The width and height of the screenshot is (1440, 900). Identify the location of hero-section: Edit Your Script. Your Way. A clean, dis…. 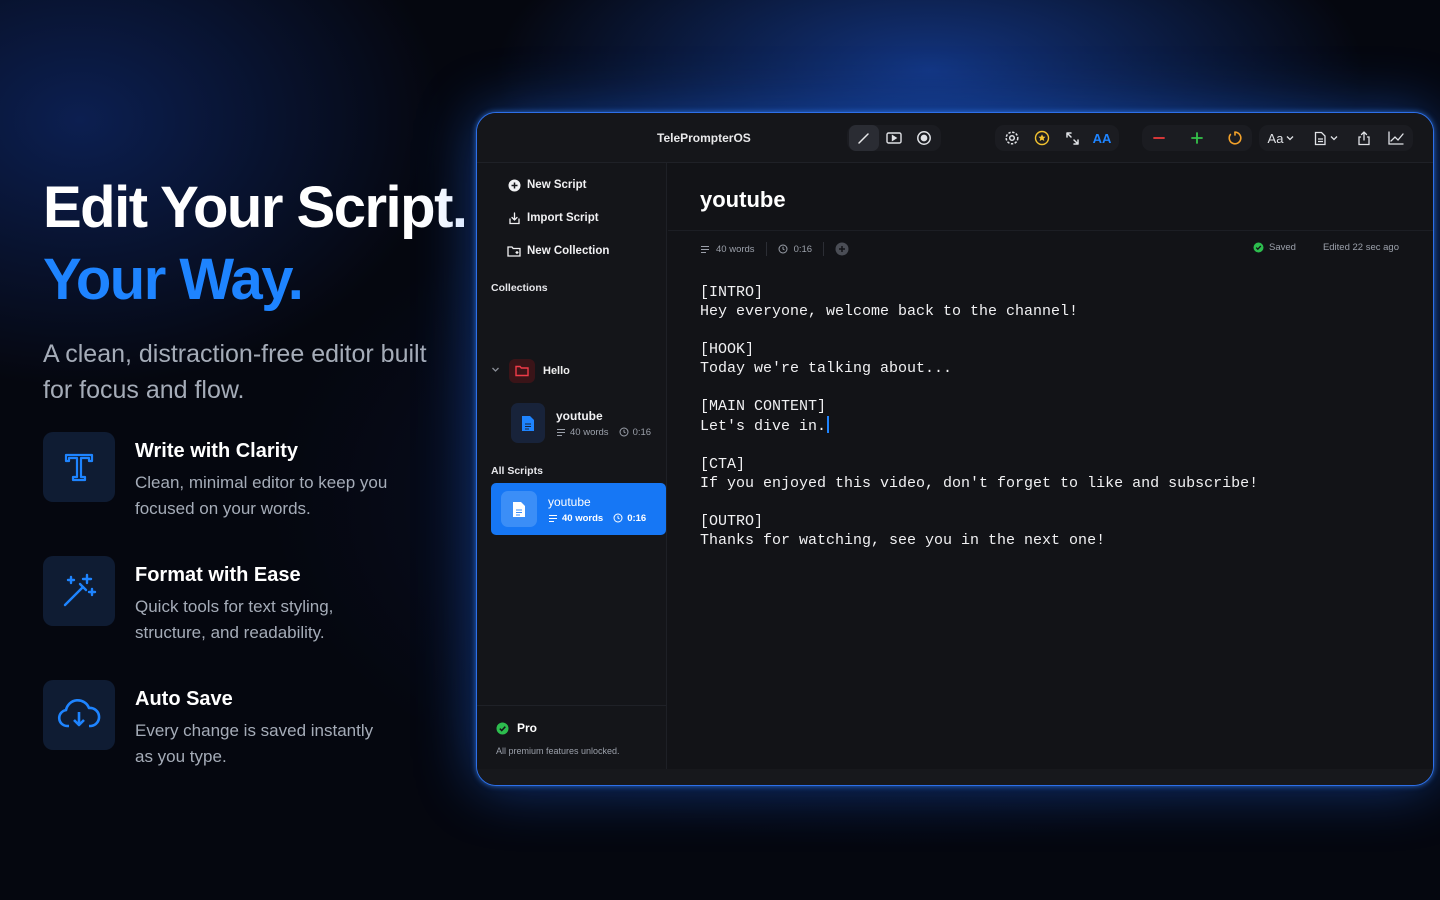
(258, 290).